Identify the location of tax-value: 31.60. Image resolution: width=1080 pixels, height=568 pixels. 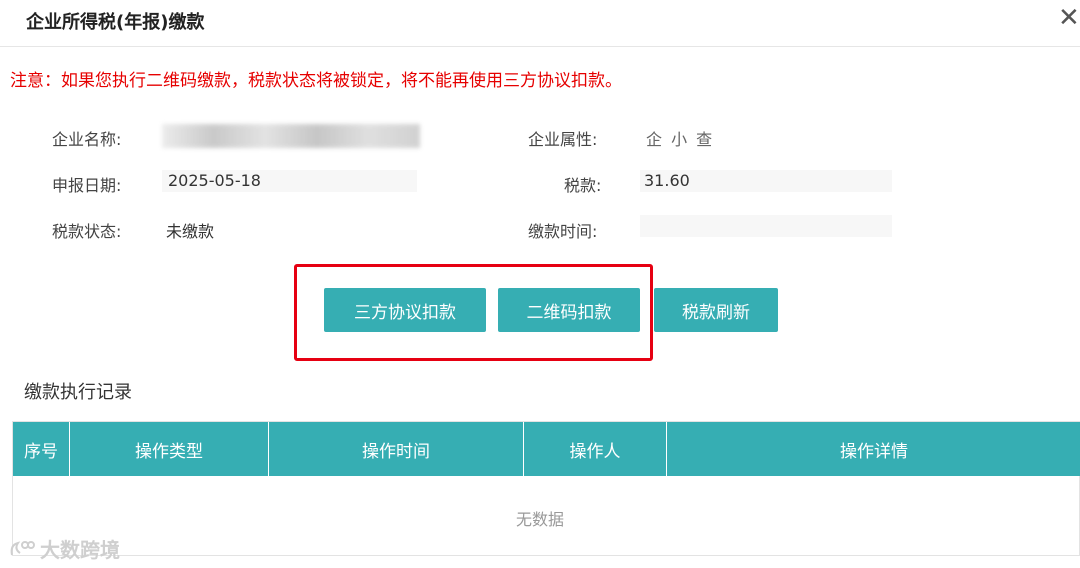
(667, 180).